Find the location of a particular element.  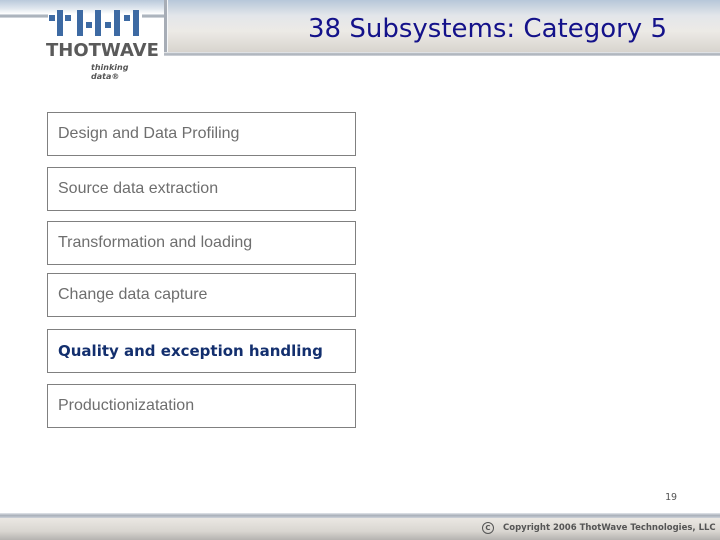

logo-bars-icon is located at coordinates (95, 23).